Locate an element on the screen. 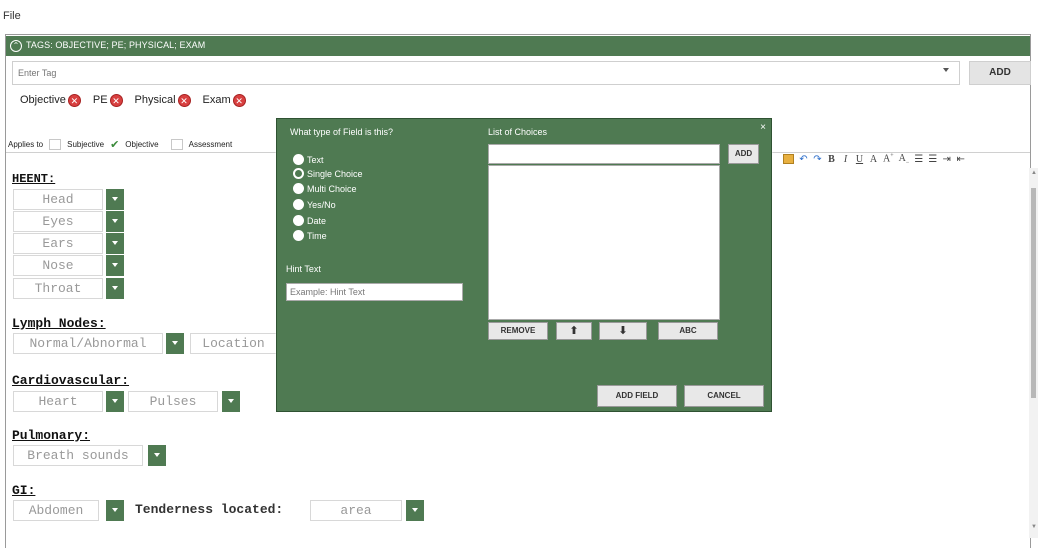  radio-single-choice: Single Choice is located at coordinates (328, 173).